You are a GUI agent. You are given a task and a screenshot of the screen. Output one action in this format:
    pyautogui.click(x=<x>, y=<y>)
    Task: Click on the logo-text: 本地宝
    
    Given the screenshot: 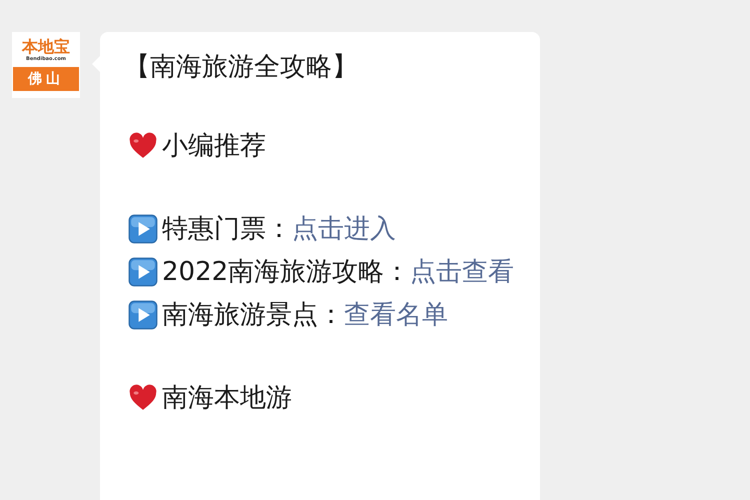 What is the action you would take?
    pyautogui.click(x=46, y=47)
    